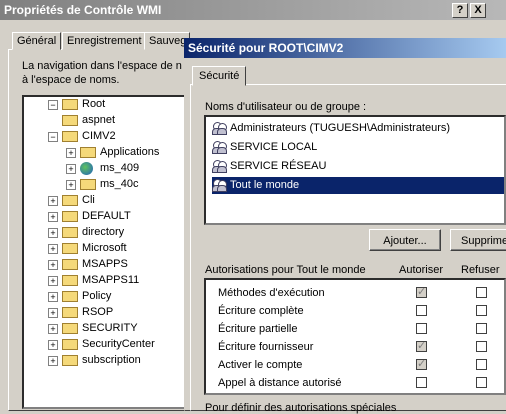  Describe the element at coordinates (358, 166) in the screenshot. I see `user-list-item: SERVICE RÉSEAU` at that location.